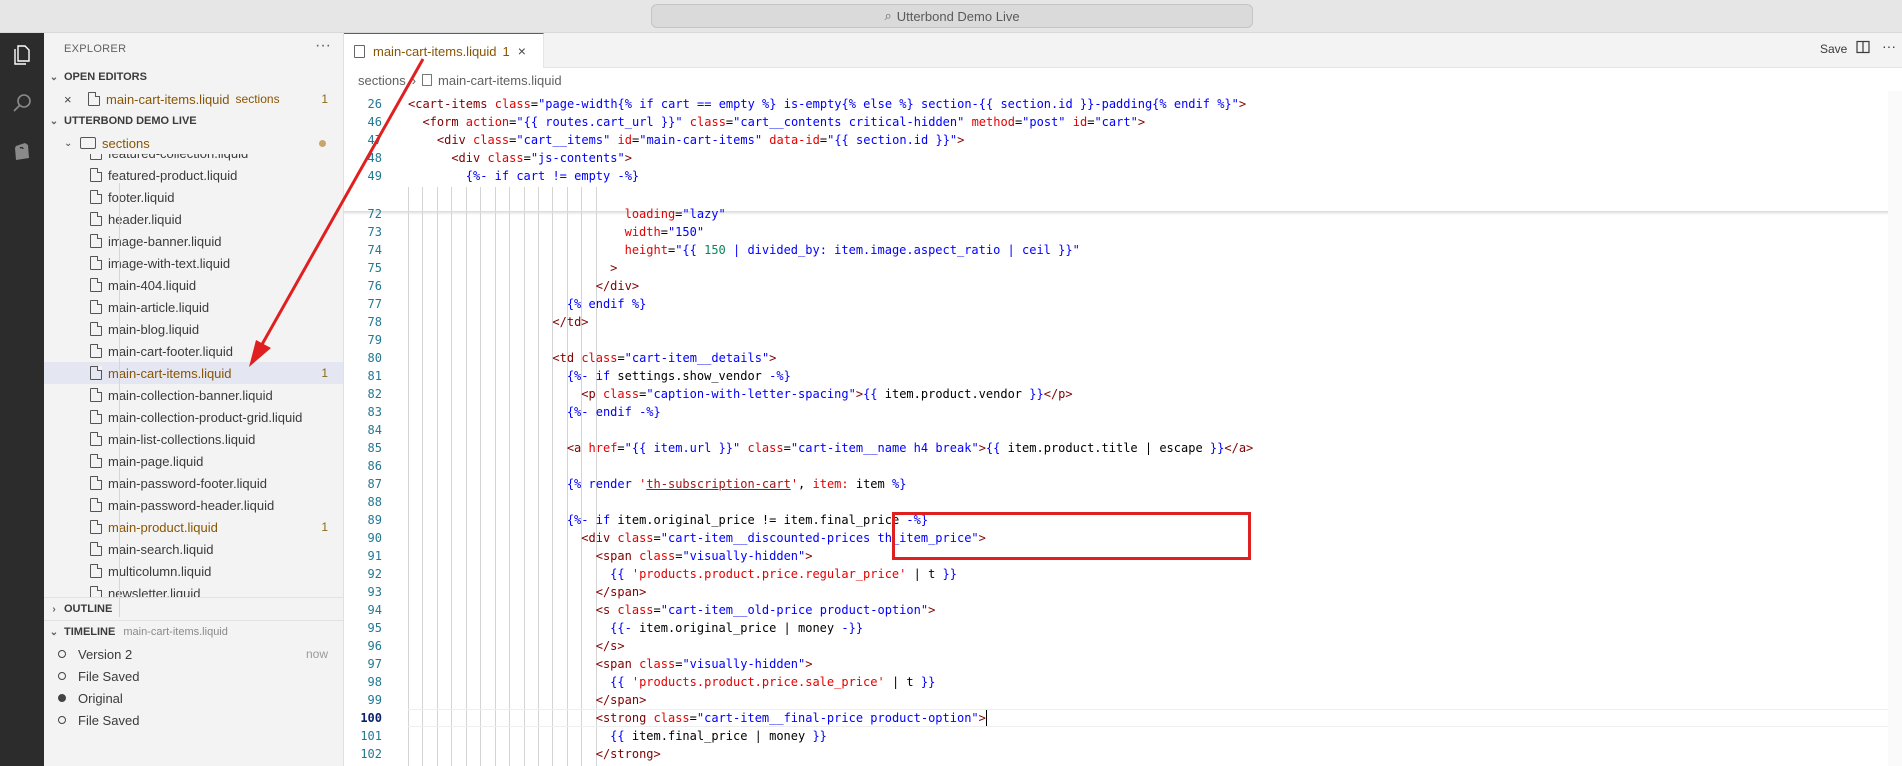 This screenshot has height=766, width=1902. I want to click on outline-header: › OUTLINE, so click(193, 609).